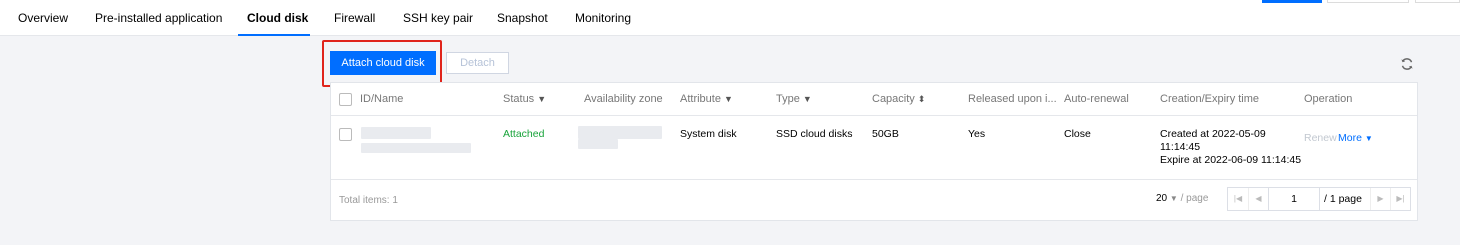  Describe the element at coordinates (1355, 138) in the screenshot. I see `more-dropdown: More ▼` at that location.